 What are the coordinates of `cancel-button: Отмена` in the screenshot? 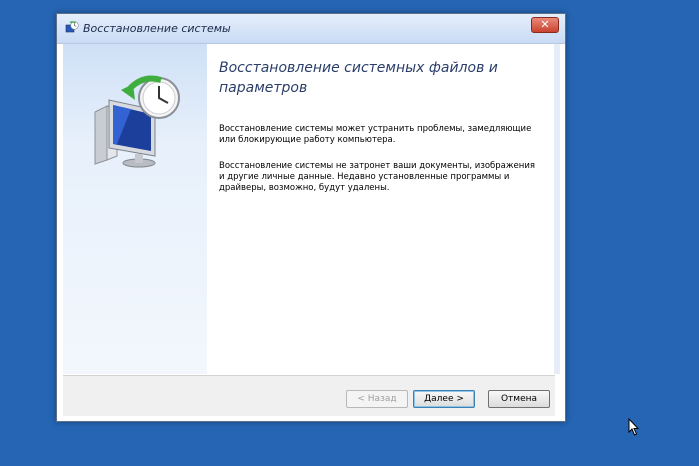 It's located at (519, 399).